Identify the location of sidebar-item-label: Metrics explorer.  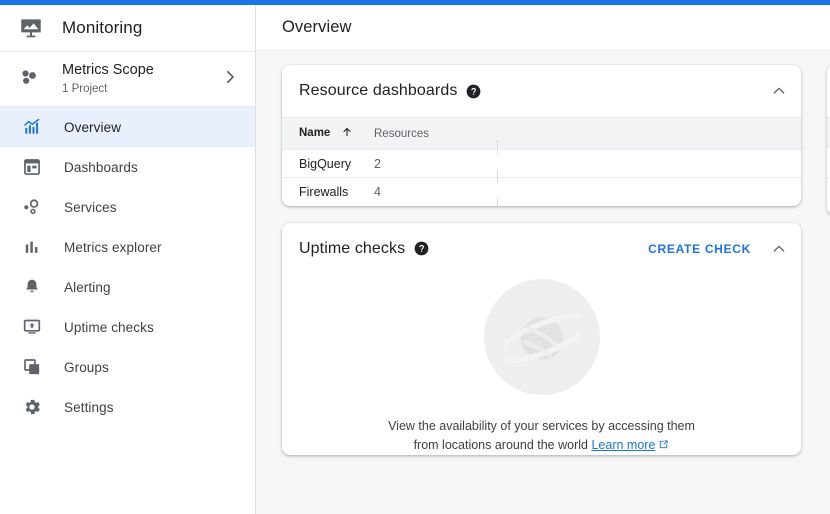
(113, 247).